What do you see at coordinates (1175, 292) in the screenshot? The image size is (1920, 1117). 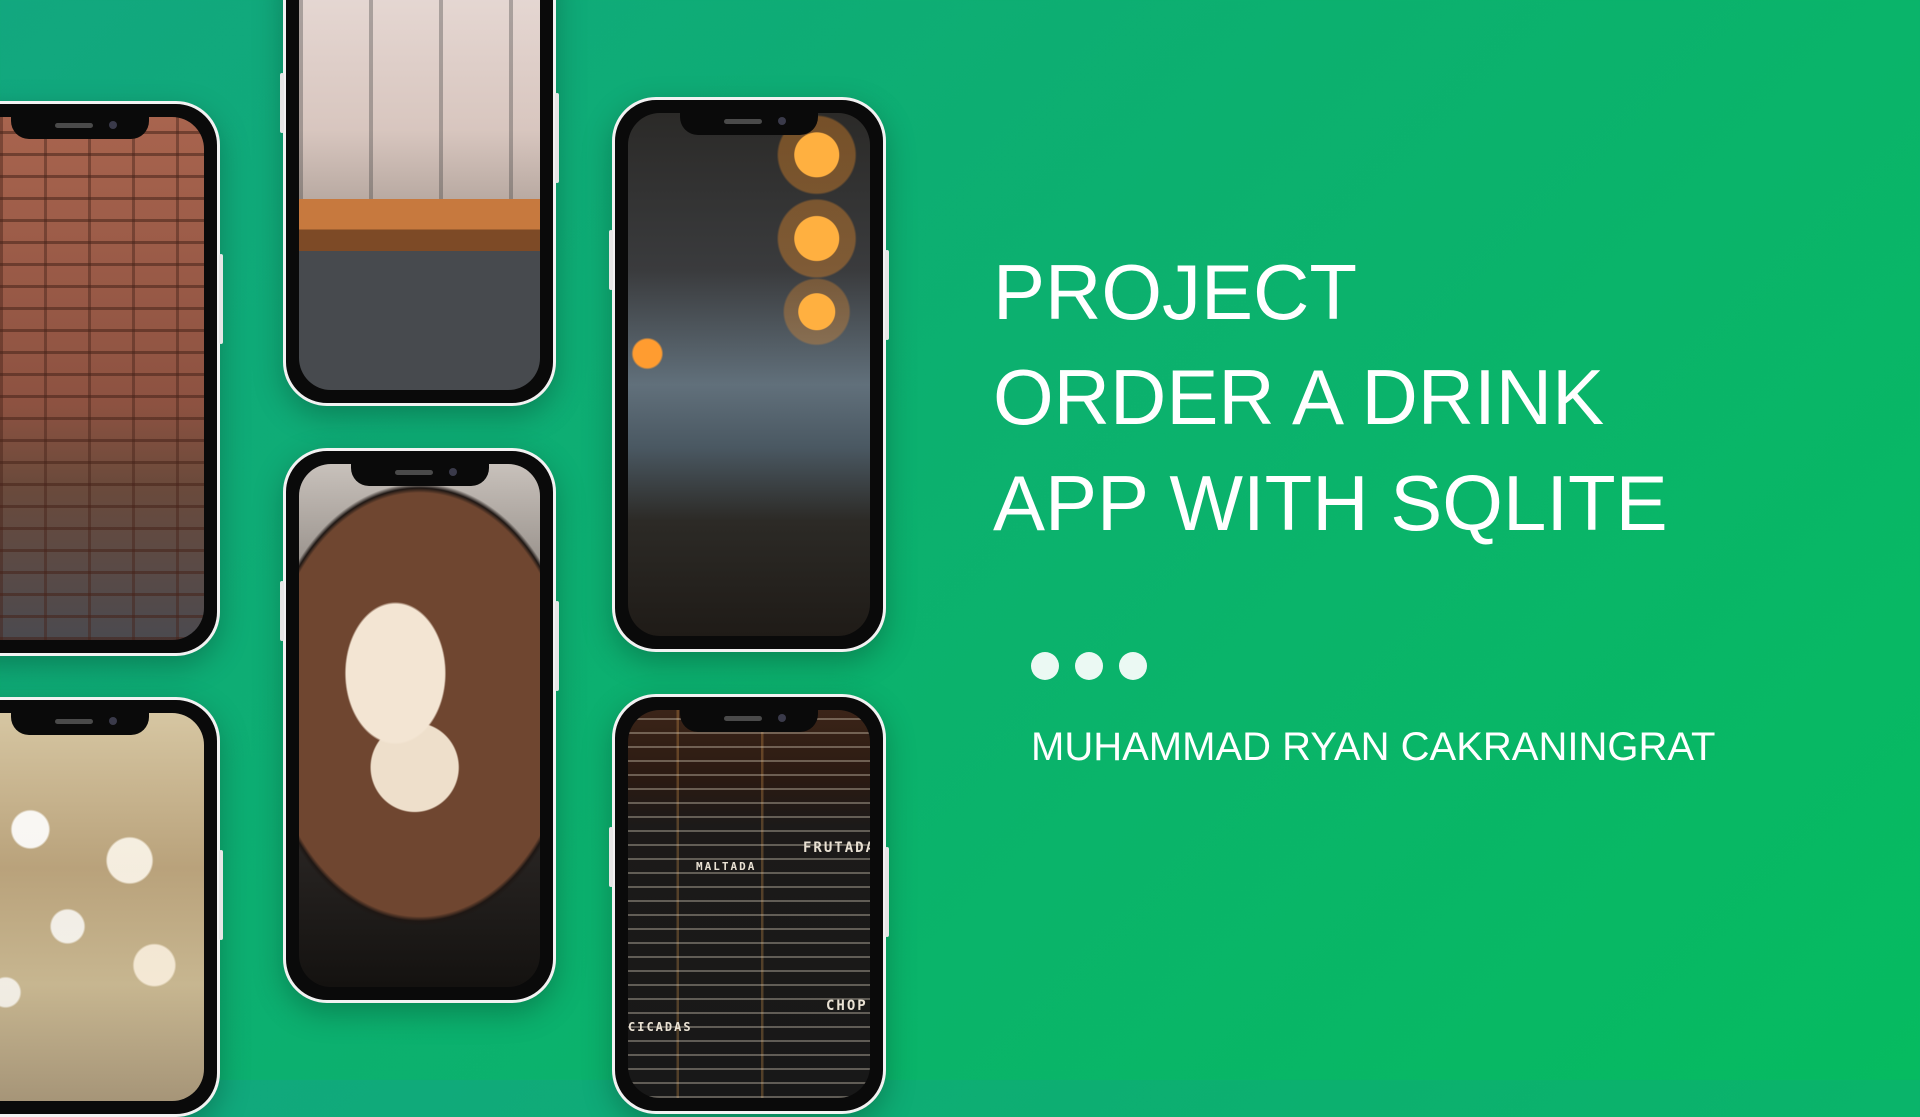 I see `title-line-1: PROJECT` at bounding box center [1175, 292].